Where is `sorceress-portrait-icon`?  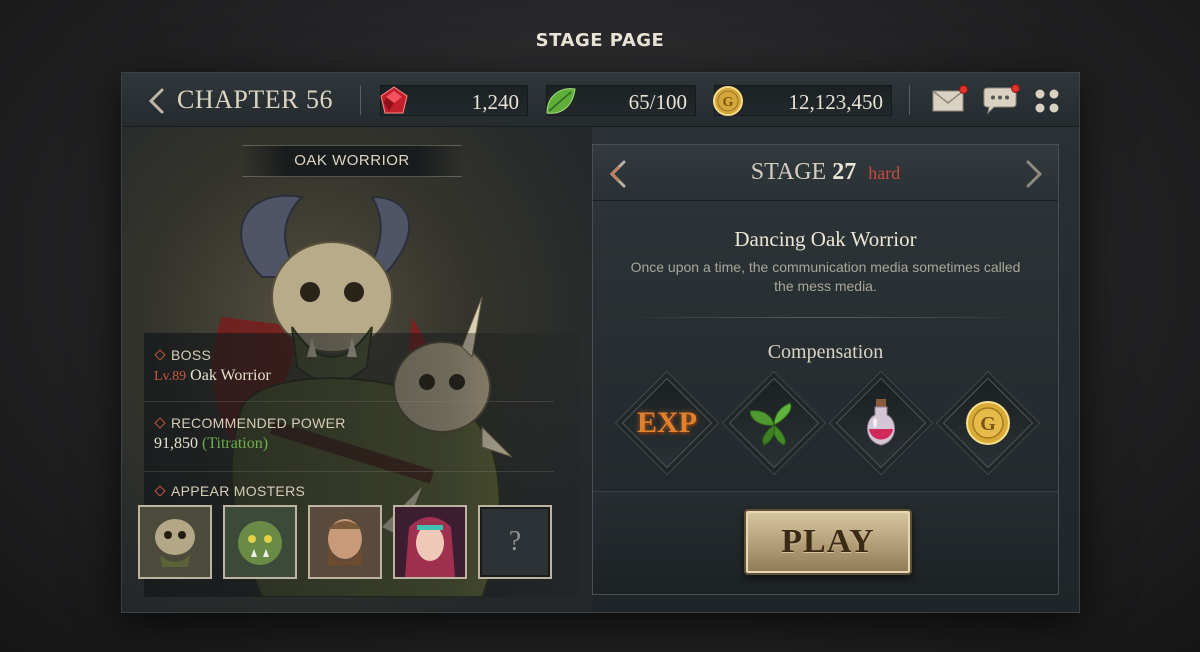
sorceress-portrait-icon is located at coordinates (430, 542).